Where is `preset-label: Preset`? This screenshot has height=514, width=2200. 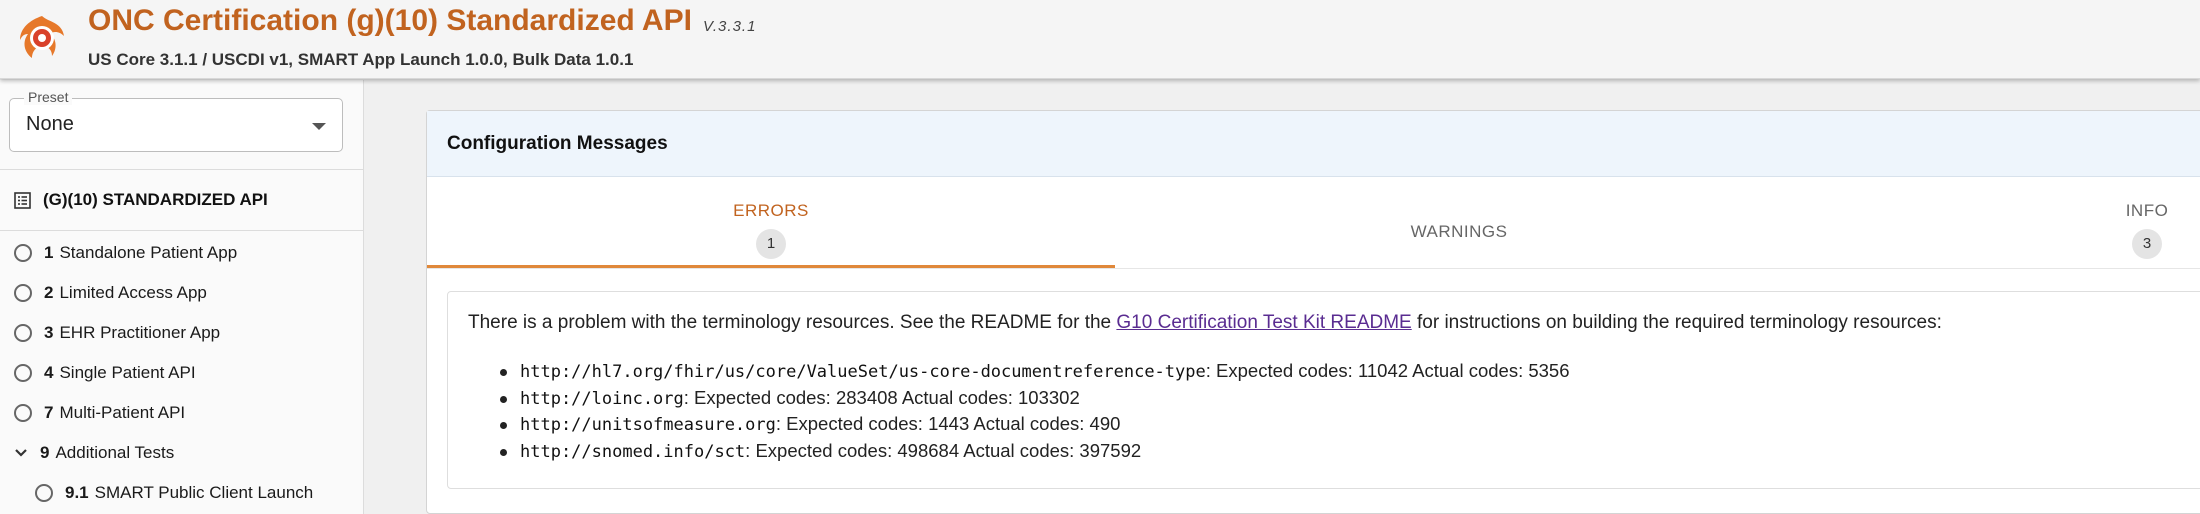 preset-label: Preset is located at coordinates (48, 97).